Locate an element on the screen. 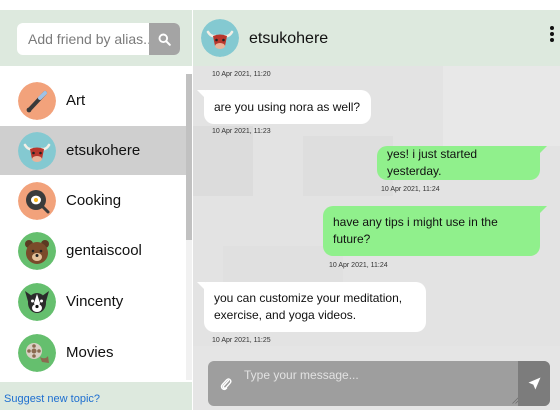 Image resolution: width=560 pixels, height=410 pixels. paperclip-icon is located at coordinates (226, 384).